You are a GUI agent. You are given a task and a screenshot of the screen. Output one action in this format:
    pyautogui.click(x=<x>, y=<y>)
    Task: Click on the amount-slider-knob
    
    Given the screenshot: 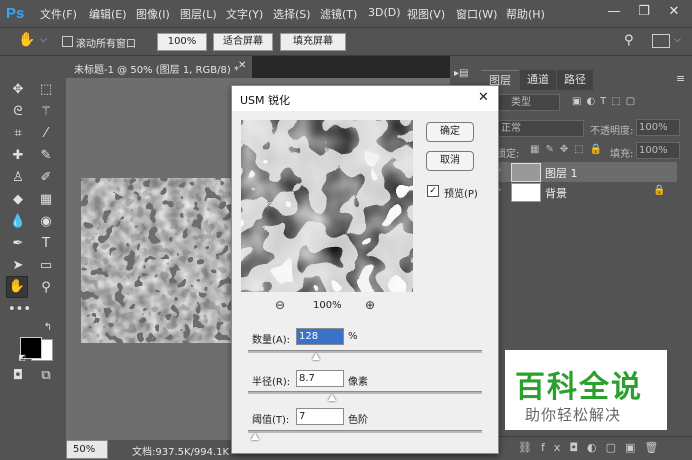 What is the action you would take?
    pyautogui.click(x=315, y=356)
    